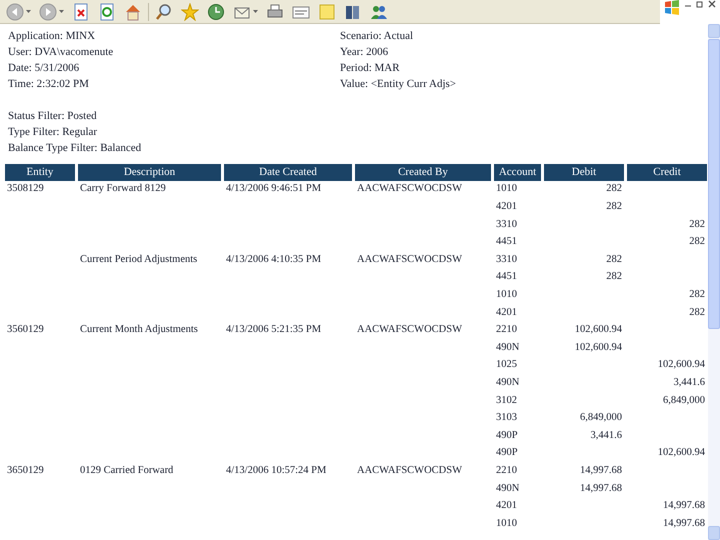 The height and width of the screenshot is (540, 720). What do you see at coordinates (370, 68) in the screenshot?
I see `report-info-line: Period: MAR` at bounding box center [370, 68].